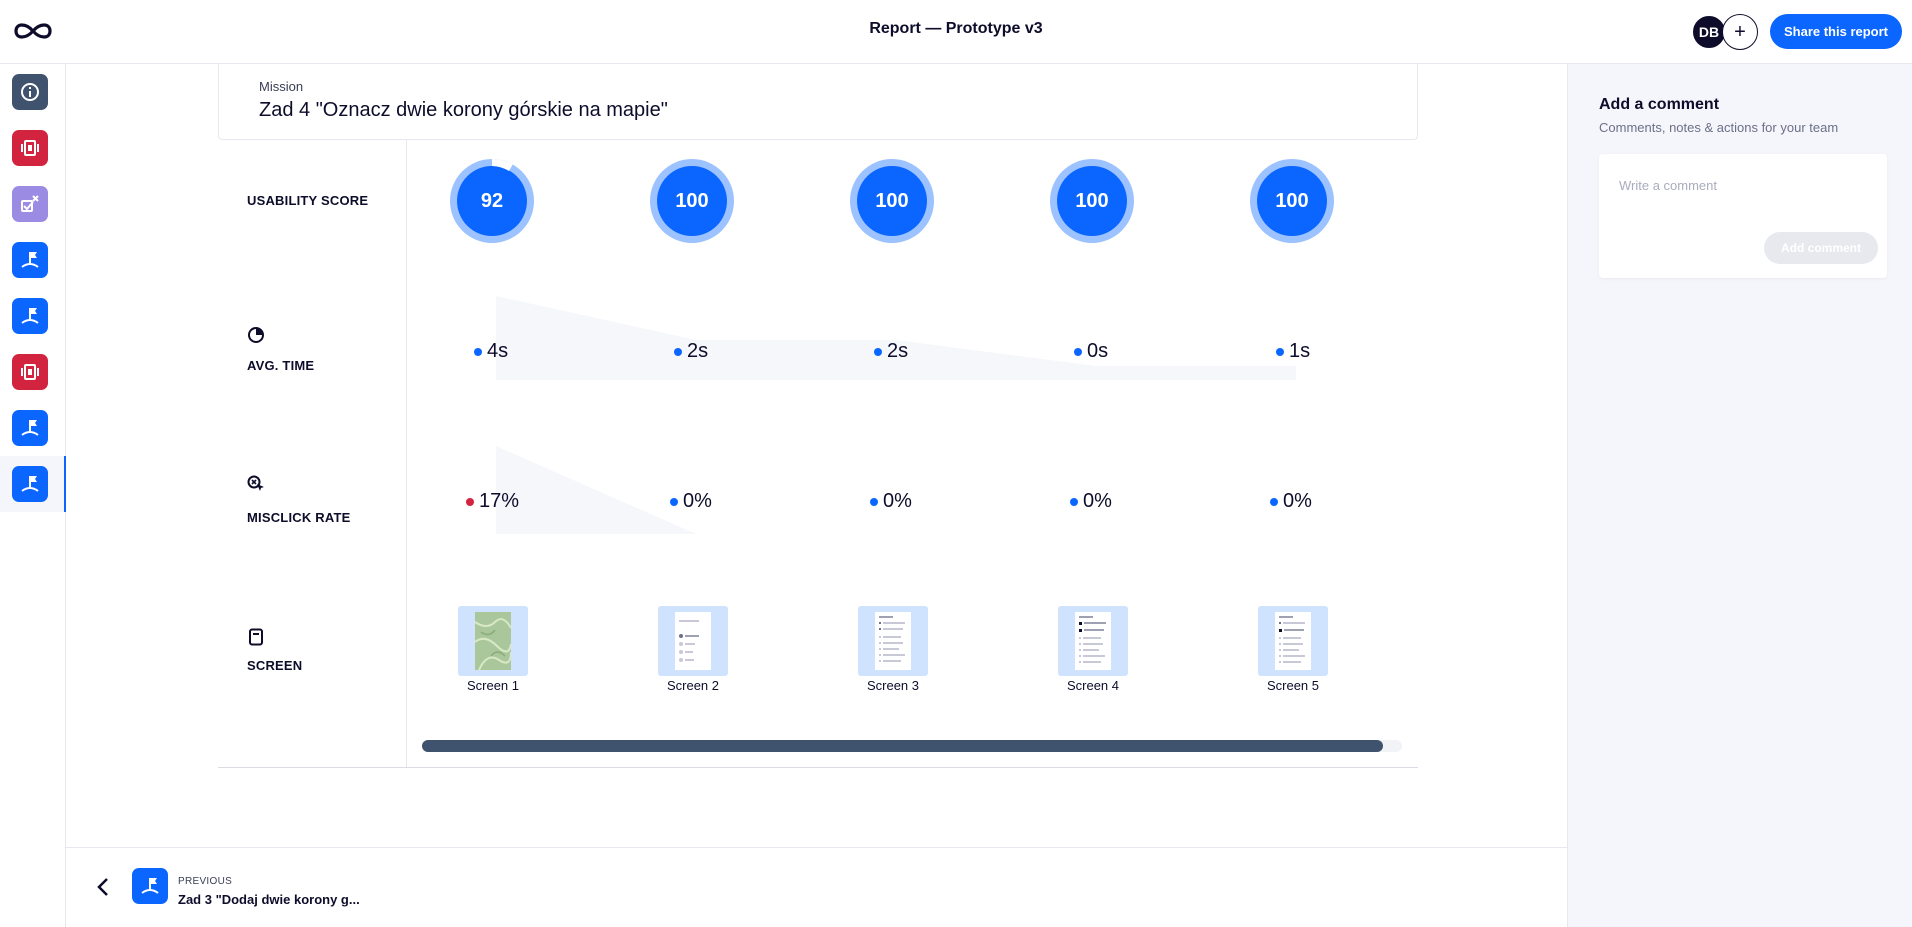  Describe the element at coordinates (275, 665) in the screenshot. I see `screen-label: SCREEN` at that location.